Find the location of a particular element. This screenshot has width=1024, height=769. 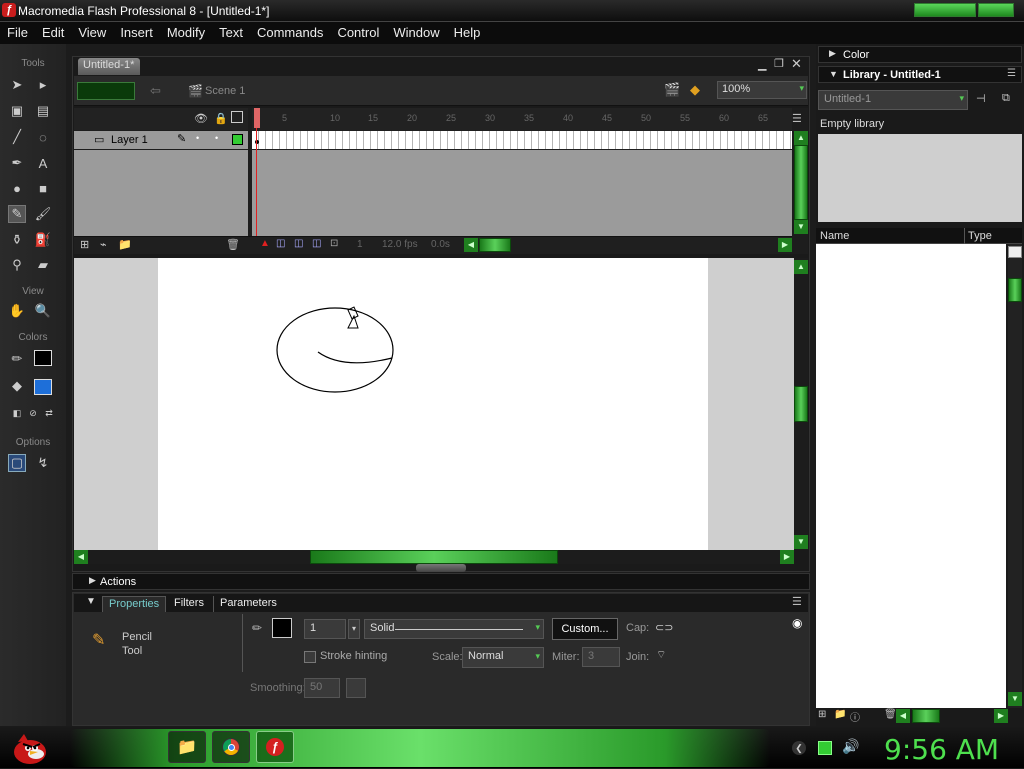

text-tool-icon: A is located at coordinates (43, 163).